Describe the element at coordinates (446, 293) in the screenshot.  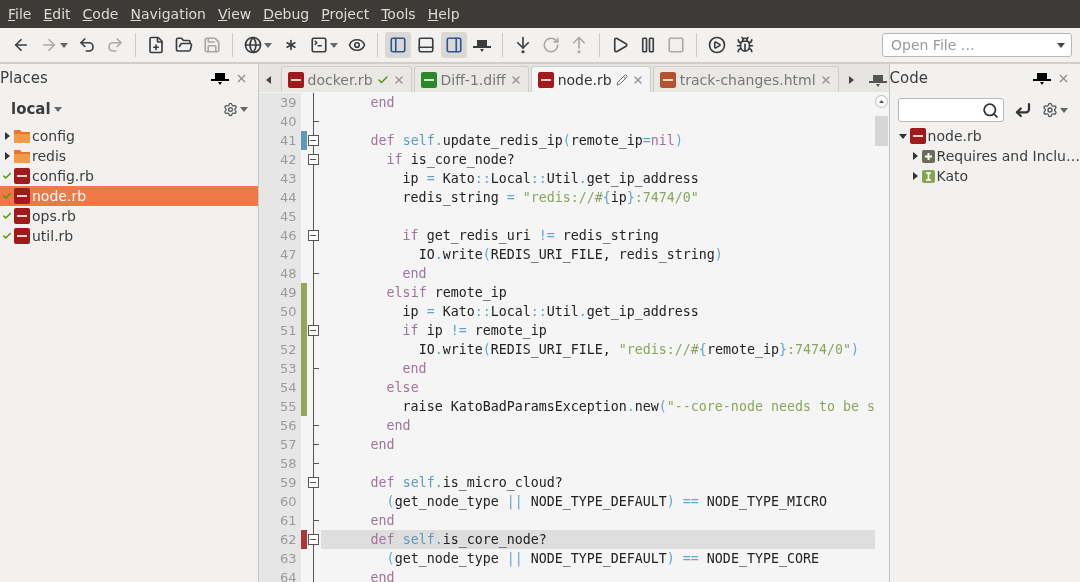
I see `code-line: elsif remote_ip` at that location.